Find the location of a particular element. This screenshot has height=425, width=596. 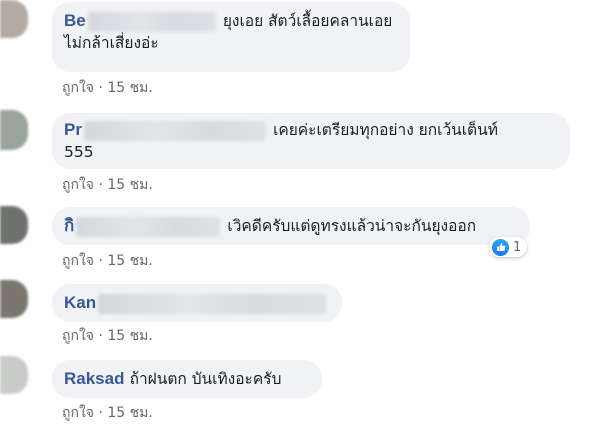

comment-bubble: กิ เวิคดีครับแต่ดูทรงแล้วน่าจะกันยุงออก is located at coordinates (291, 226).